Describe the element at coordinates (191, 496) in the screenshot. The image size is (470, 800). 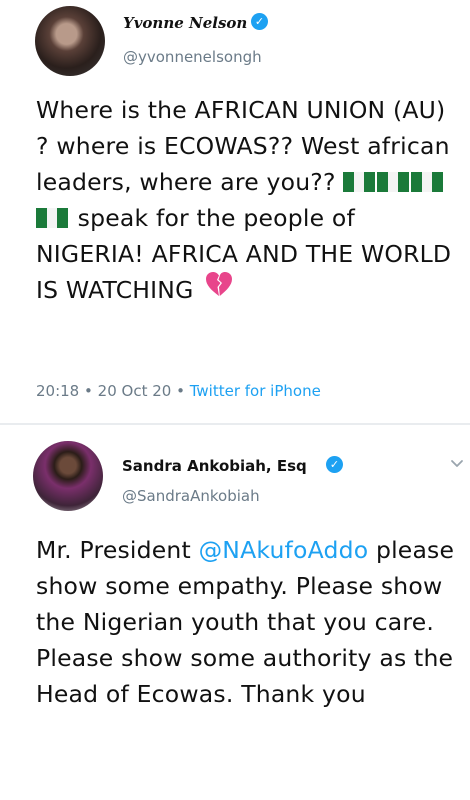
I see `handle: @SandraAnkobiah` at that location.